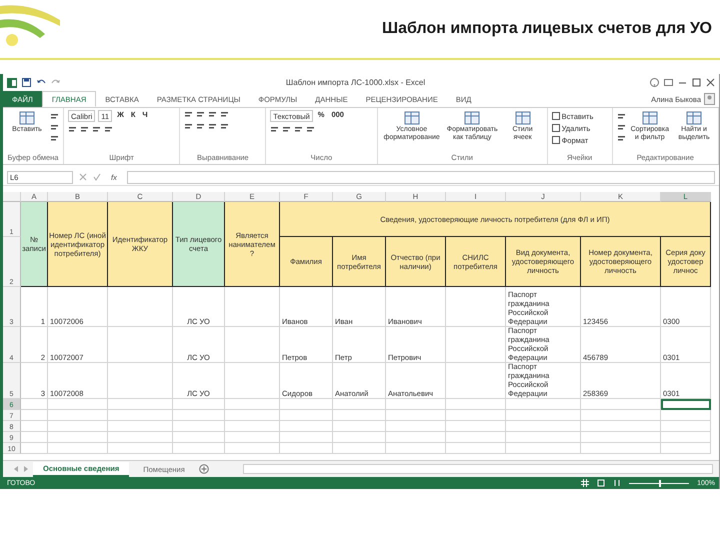  Describe the element at coordinates (26, 469) in the screenshot. I see `next-sheet-icon` at that location.